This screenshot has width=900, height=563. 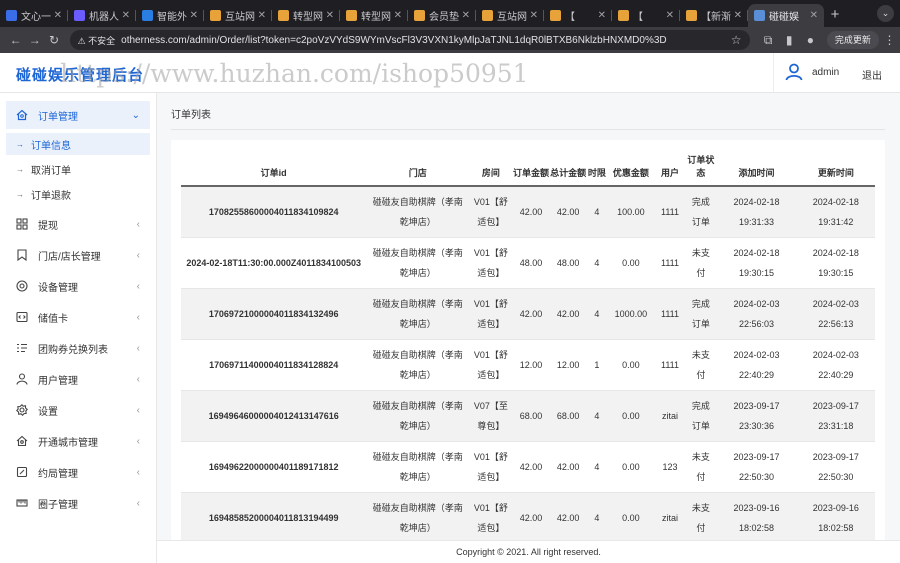 I want to click on sidebar-item-1: 门店/店长管理 ‹, so click(x=78, y=255).